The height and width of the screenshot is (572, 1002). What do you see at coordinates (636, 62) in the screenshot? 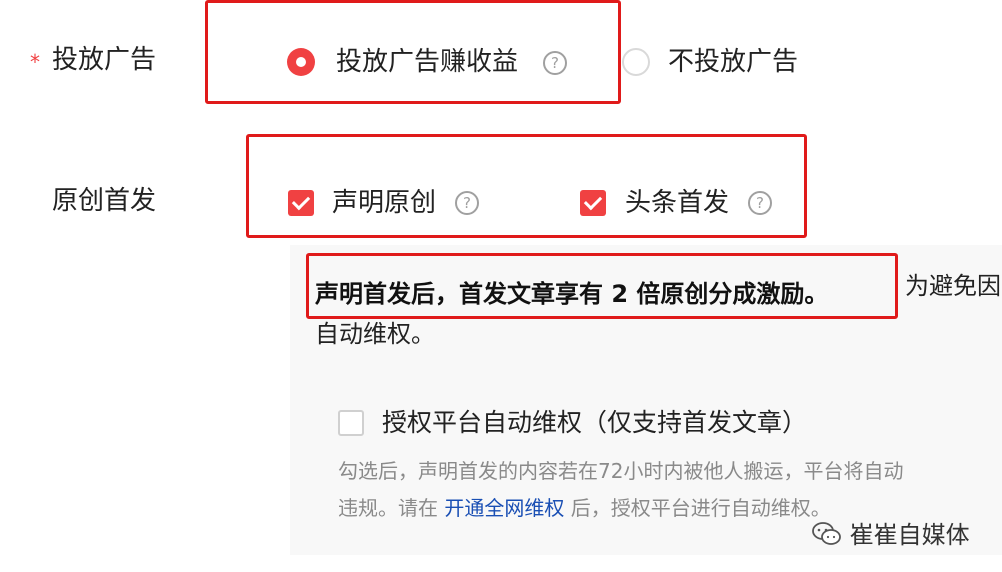
I see `radio-unselected-icon` at bounding box center [636, 62].